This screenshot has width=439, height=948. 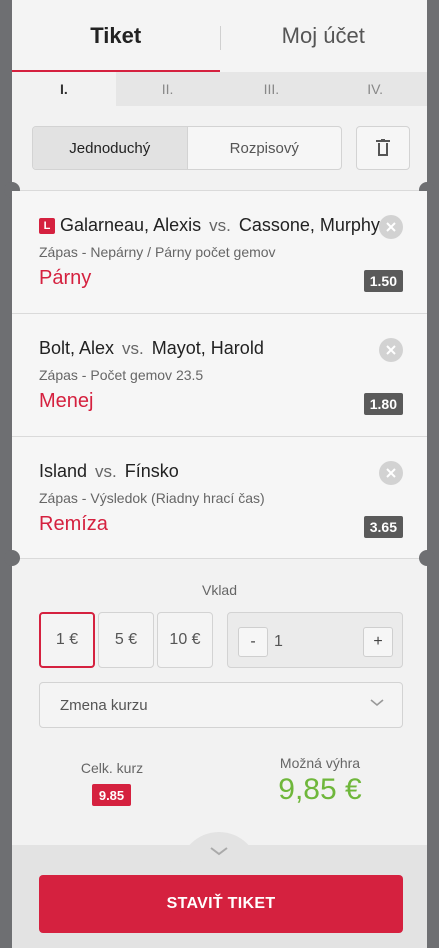 I want to click on odds-change-dropdown: Zmena kurzu, so click(x=221, y=705).